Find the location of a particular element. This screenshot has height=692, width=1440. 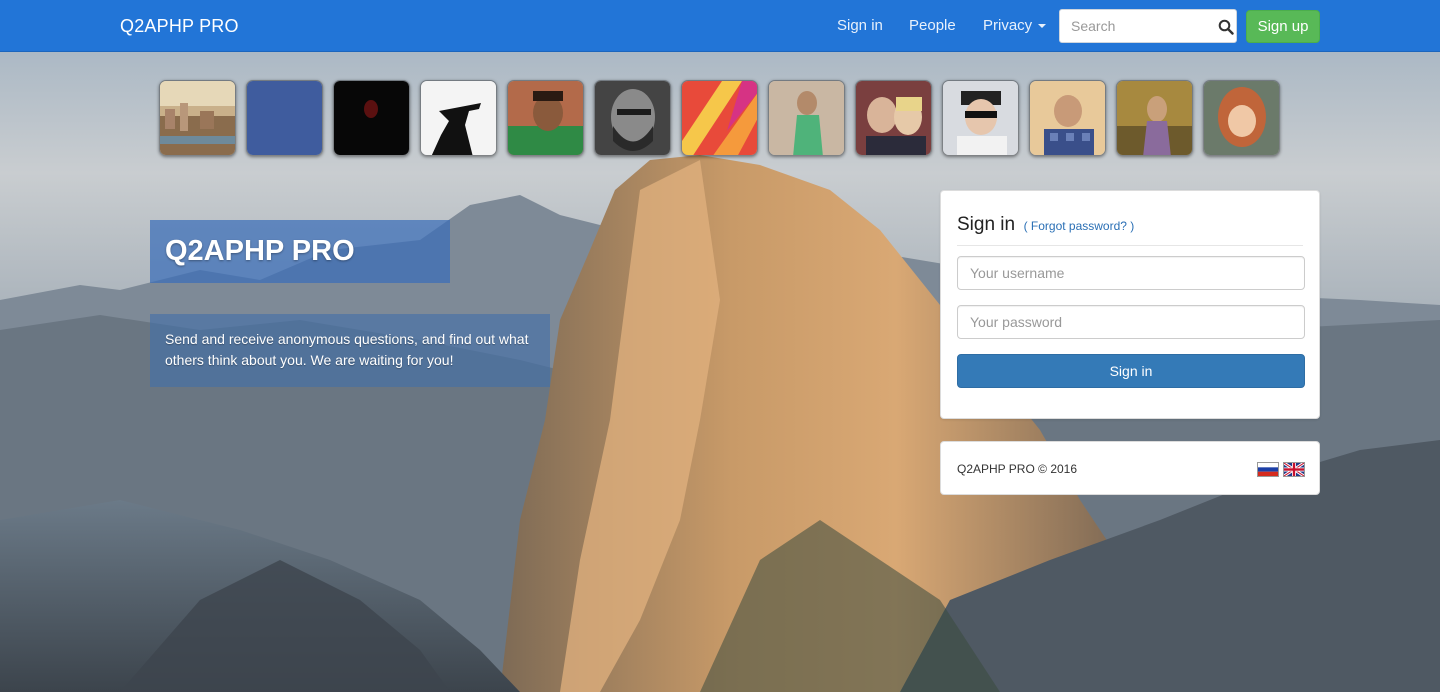

avatar-boy-checkered is located at coordinates (1067, 118).